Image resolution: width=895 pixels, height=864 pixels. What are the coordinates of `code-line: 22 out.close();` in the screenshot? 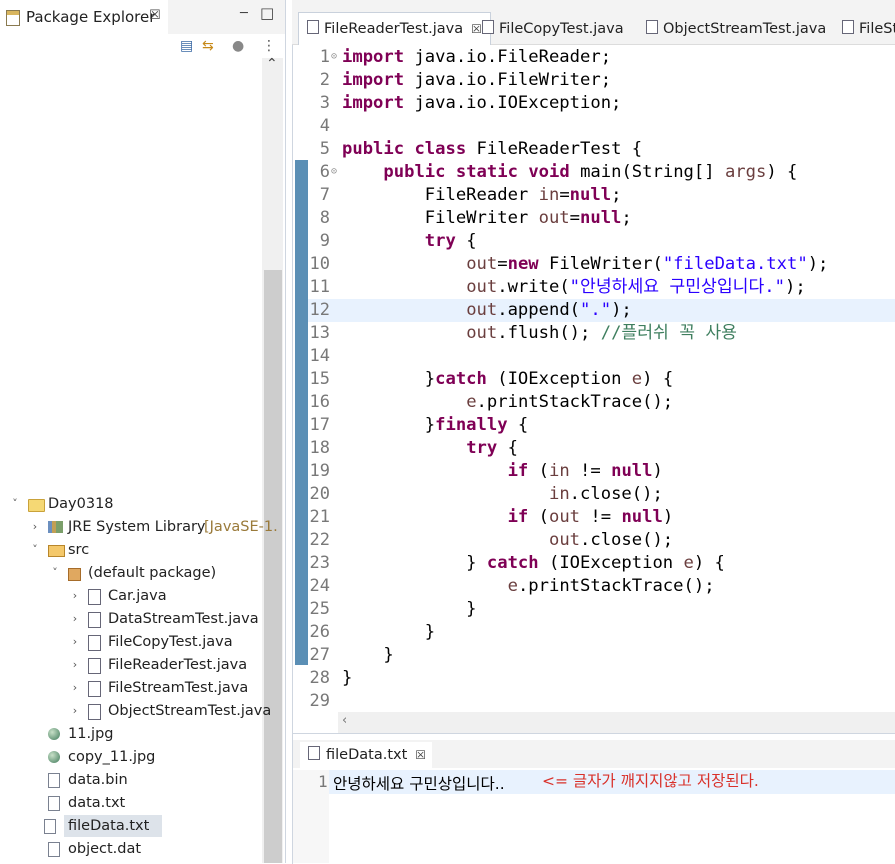 It's located at (601, 540).